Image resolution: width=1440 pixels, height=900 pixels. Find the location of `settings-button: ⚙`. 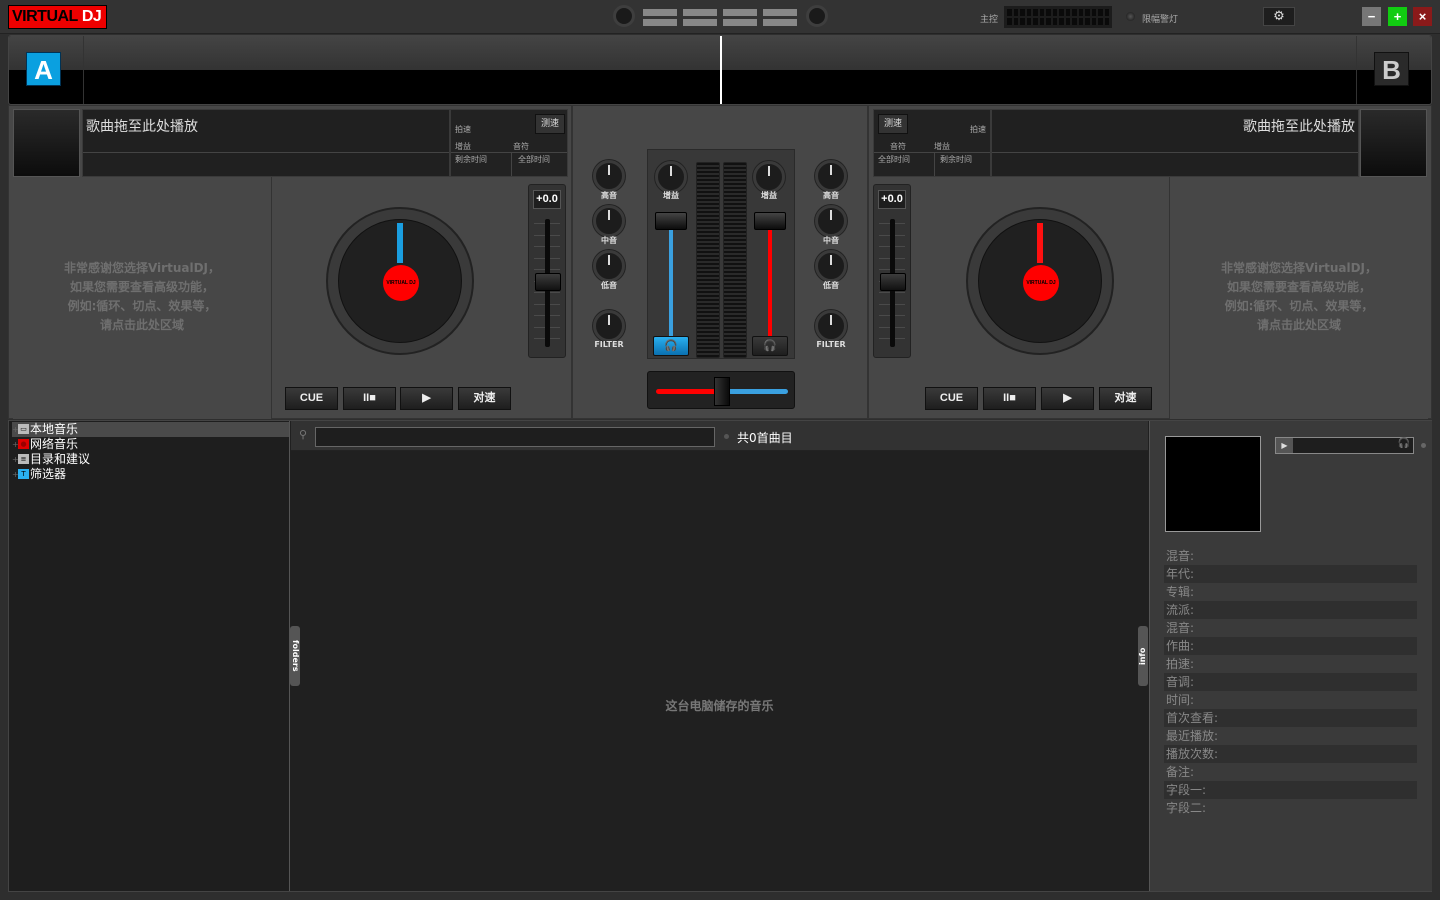

settings-button: ⚙ is located at coordinates (1279, 16).